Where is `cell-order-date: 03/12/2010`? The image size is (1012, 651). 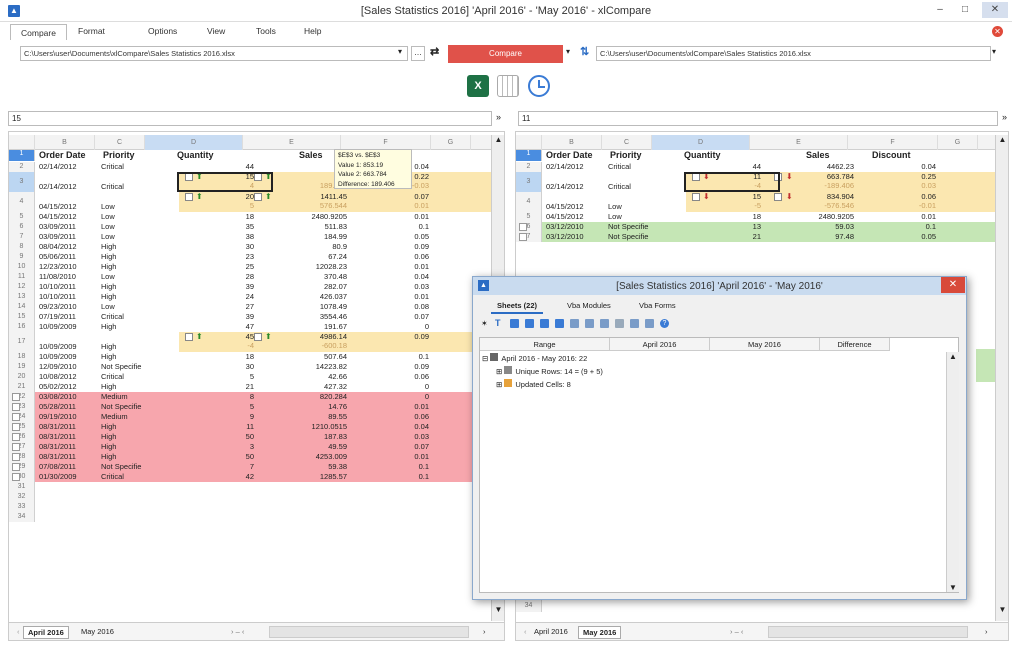
cell-order-date: 03/12/2010 is located at coordinates (565, 227).